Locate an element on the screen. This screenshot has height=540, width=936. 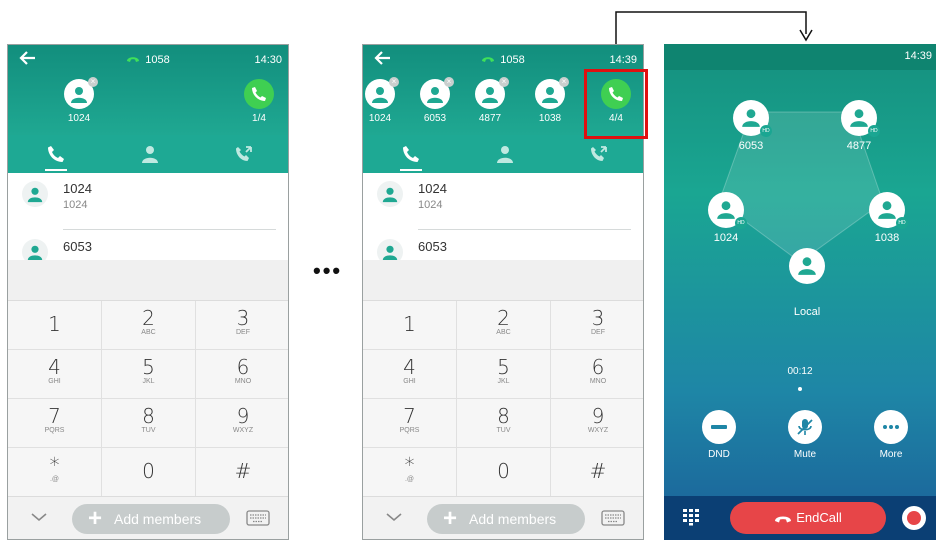
dnd-icon is located at coordinates (719, 427).